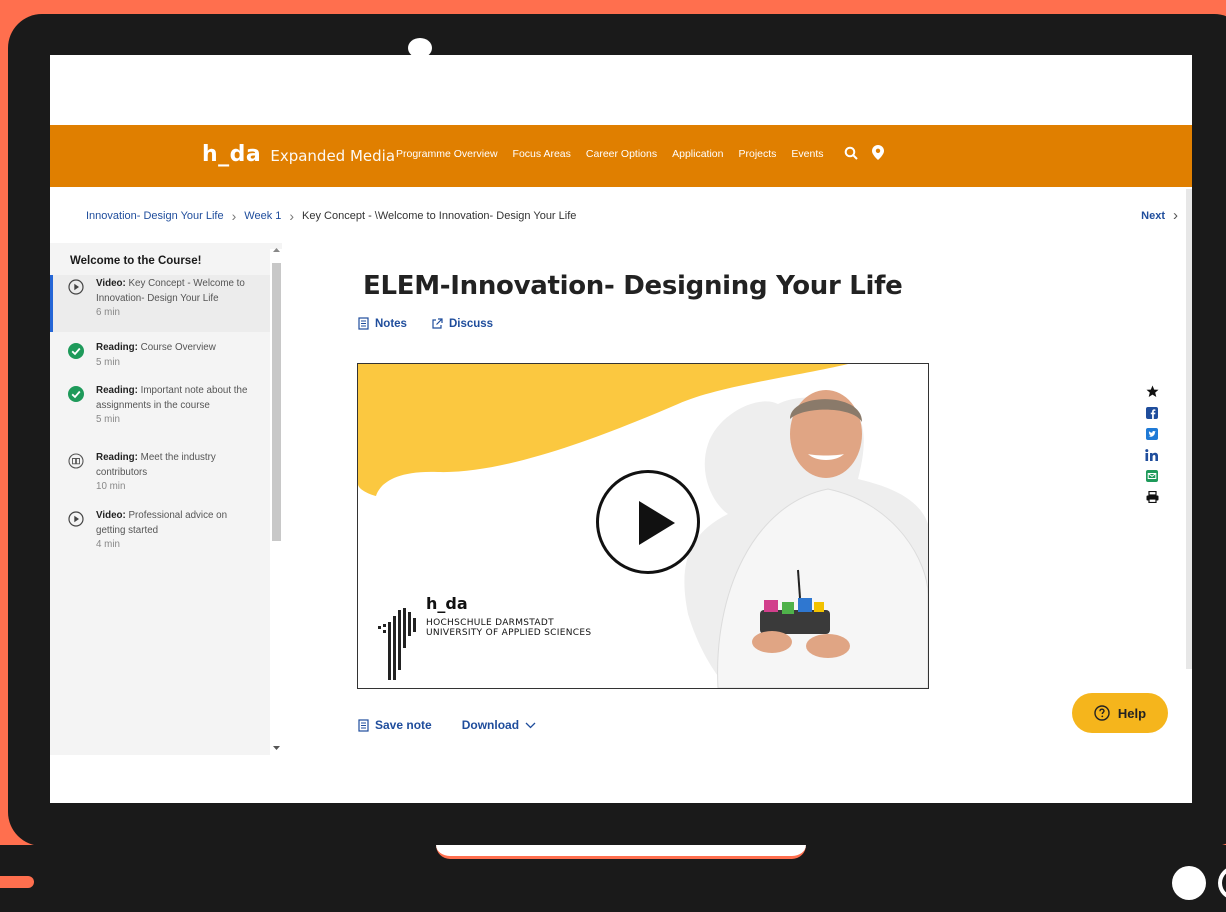 This screenshot has height=912, width=1226. What do you see at coordinates (447, 603) in the screenshot?
I see `video-logo-text: h_da` at bounding box center [447, 603].